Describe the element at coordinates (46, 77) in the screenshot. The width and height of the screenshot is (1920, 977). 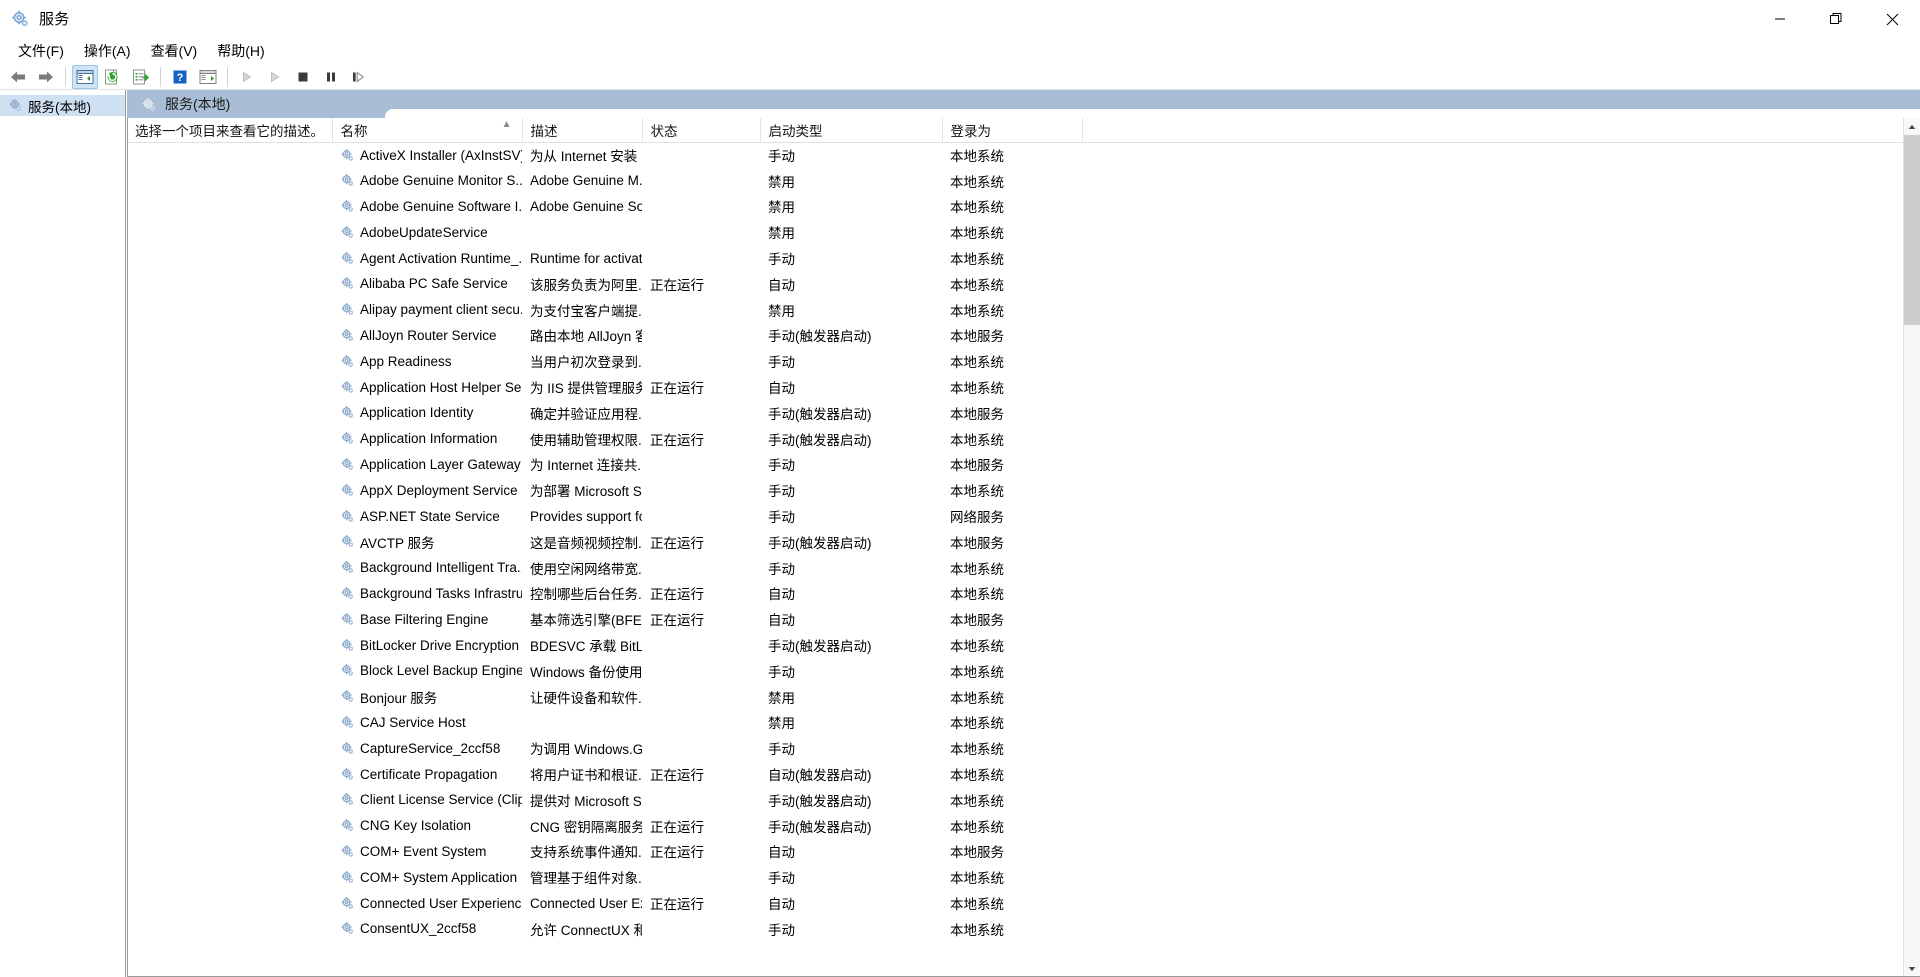
I see `forward-button` at that location.